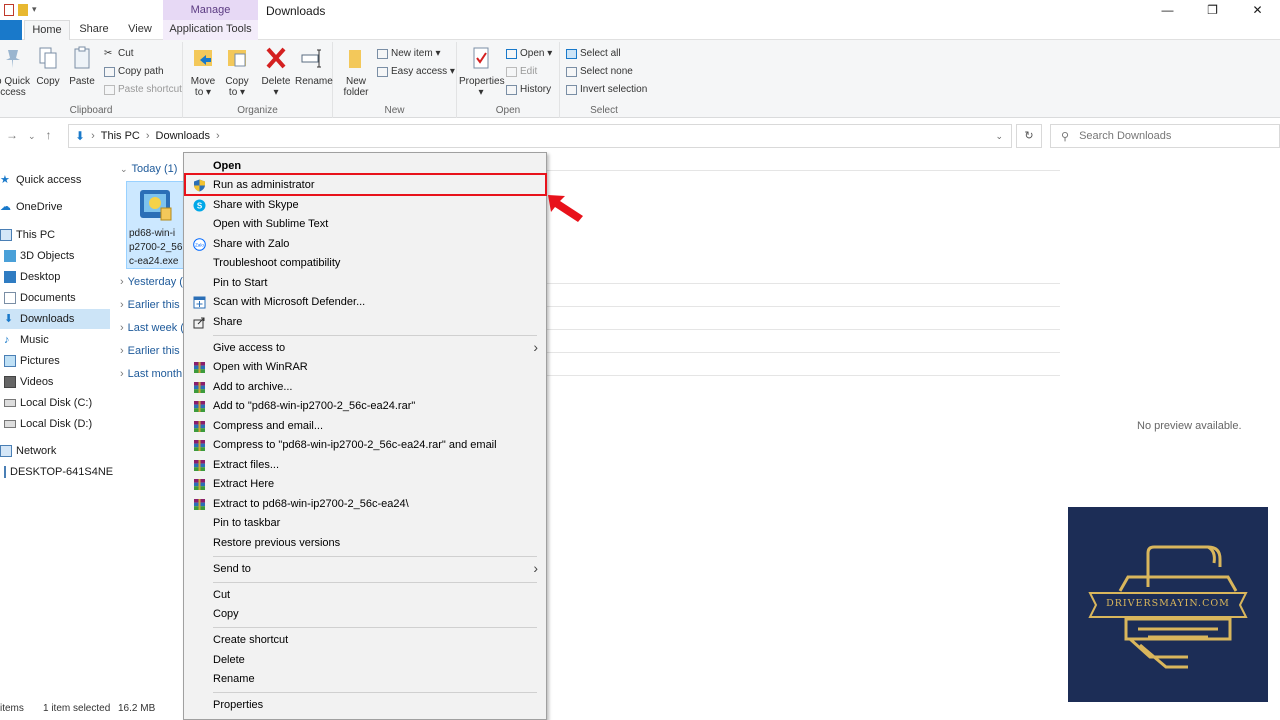 The image size is (1280, 720). What do you see at coordinates (11, 30) in the screenshot?
I see `tab-file` at bounding box center [11, 30].